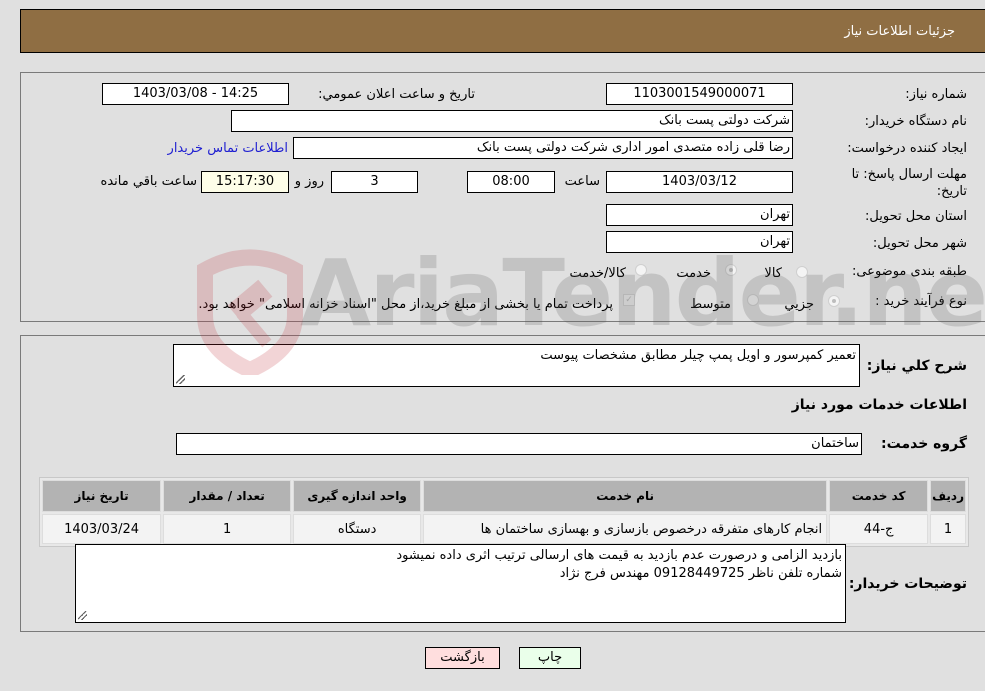 The width and height of the screenshot is (985, 691). Describe the element at coordinates (710, 304) in the screenshot. I see `process-option-medium: متوسط` at that location.